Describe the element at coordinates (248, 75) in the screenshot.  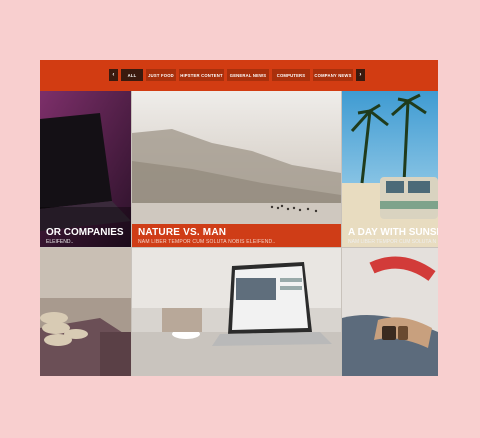
I see `filter-general-news: GENERAL NEWS` at that location.